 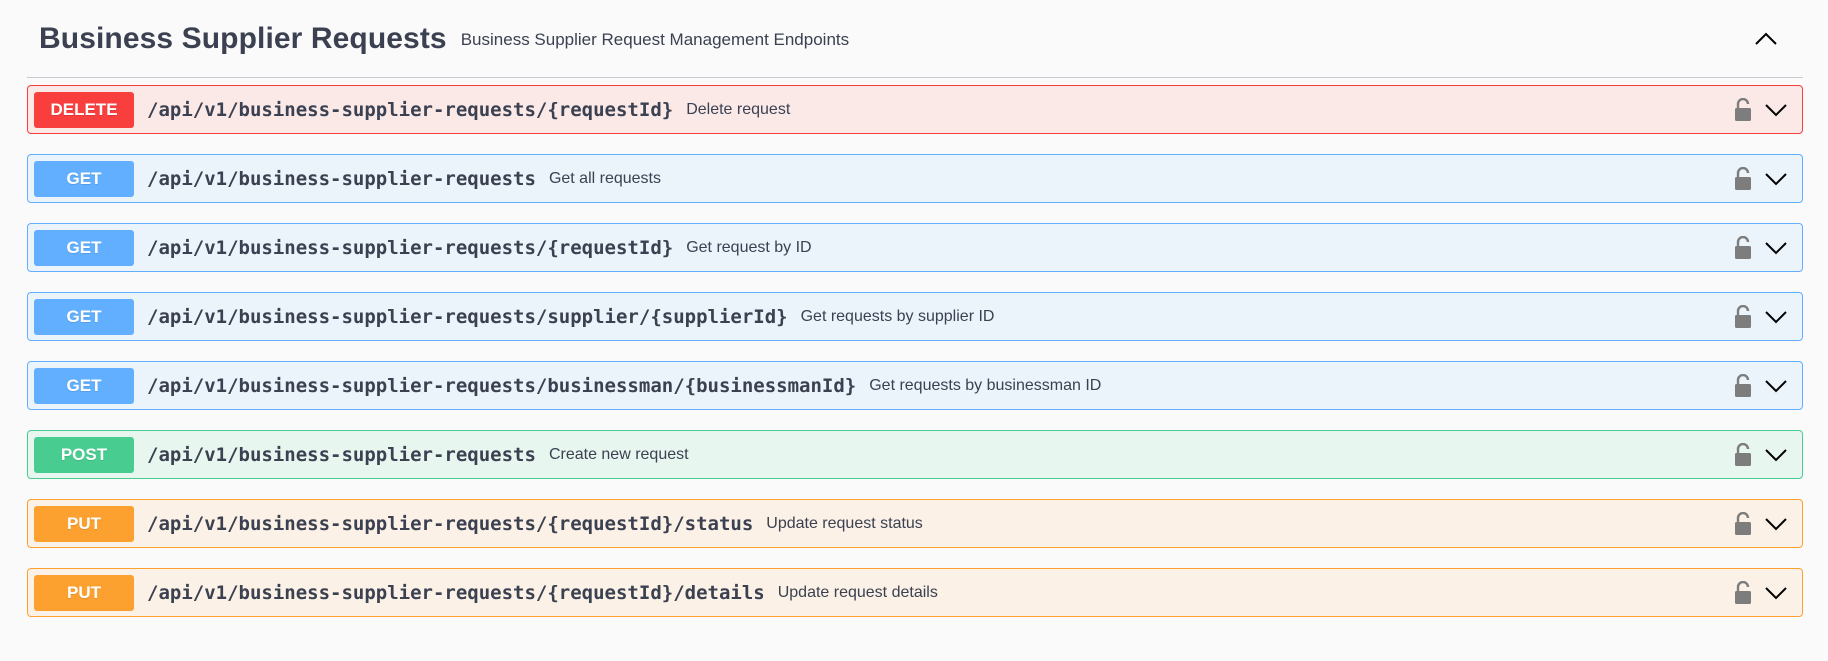 What do you see at coordinates (84, 109) in the screenshot?
I see `method-badge: DELETE` at bounding box center [84, 109].